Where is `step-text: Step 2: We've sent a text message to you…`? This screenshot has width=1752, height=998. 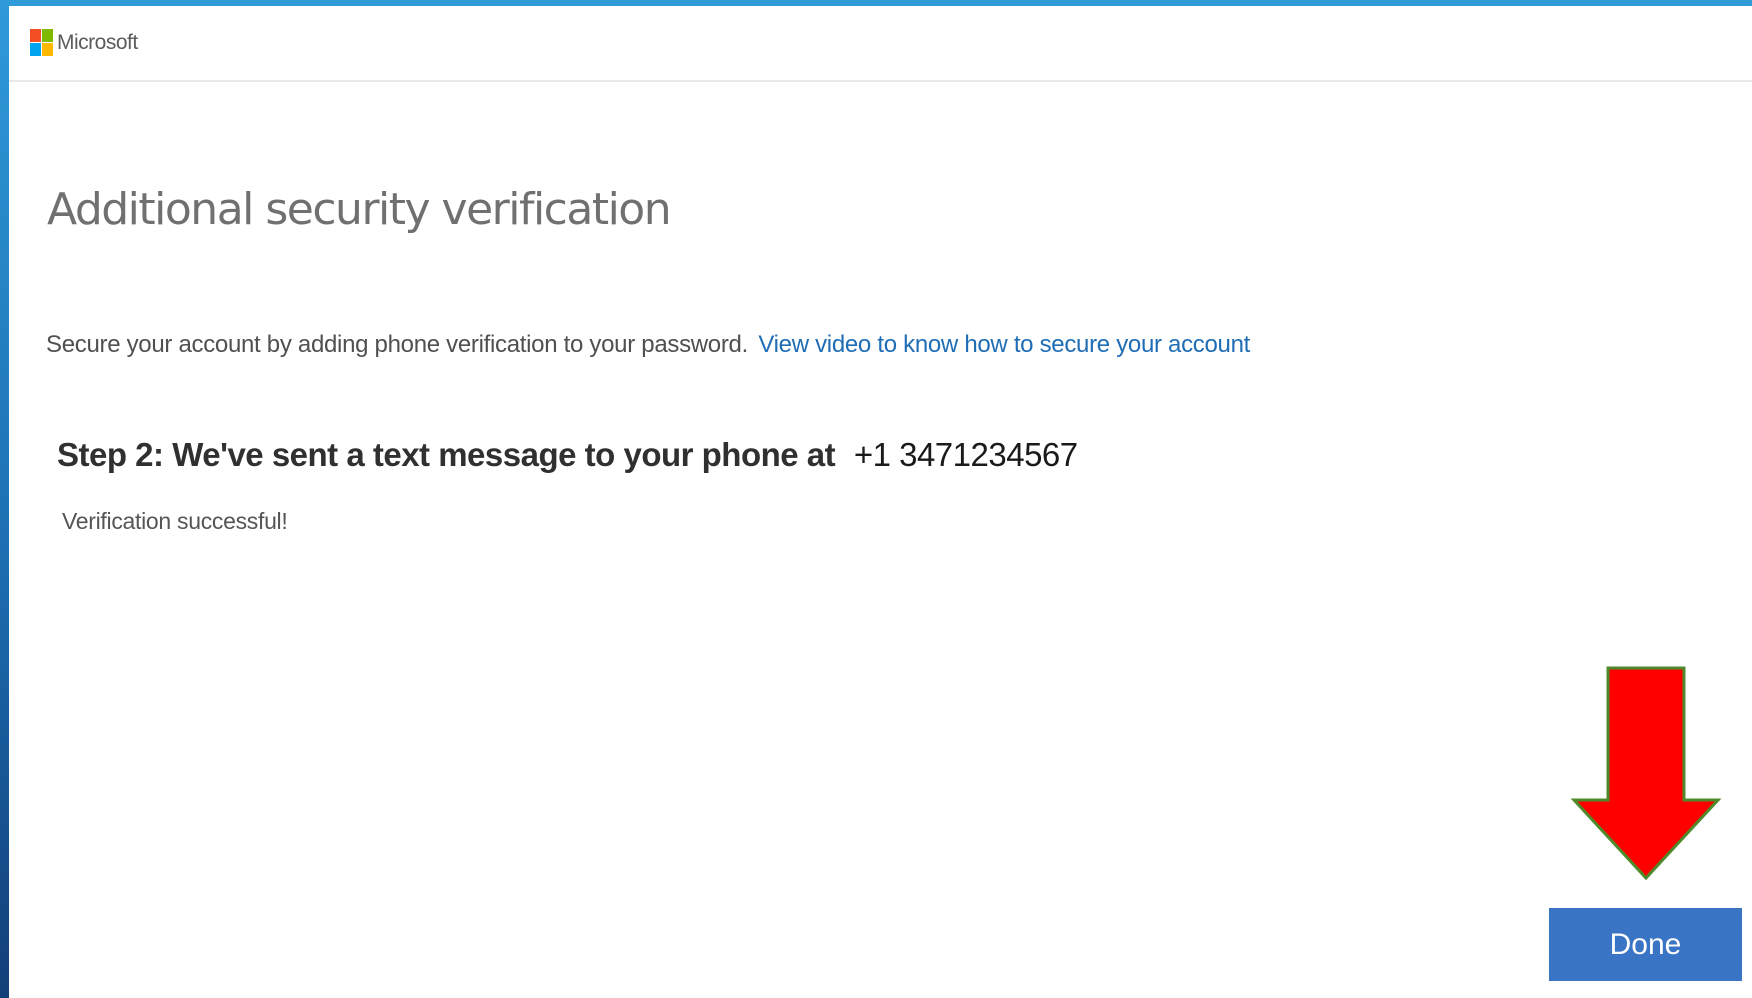 step-text: Step 2: We've sent a text message to you… is located at coordinates (446, 454).